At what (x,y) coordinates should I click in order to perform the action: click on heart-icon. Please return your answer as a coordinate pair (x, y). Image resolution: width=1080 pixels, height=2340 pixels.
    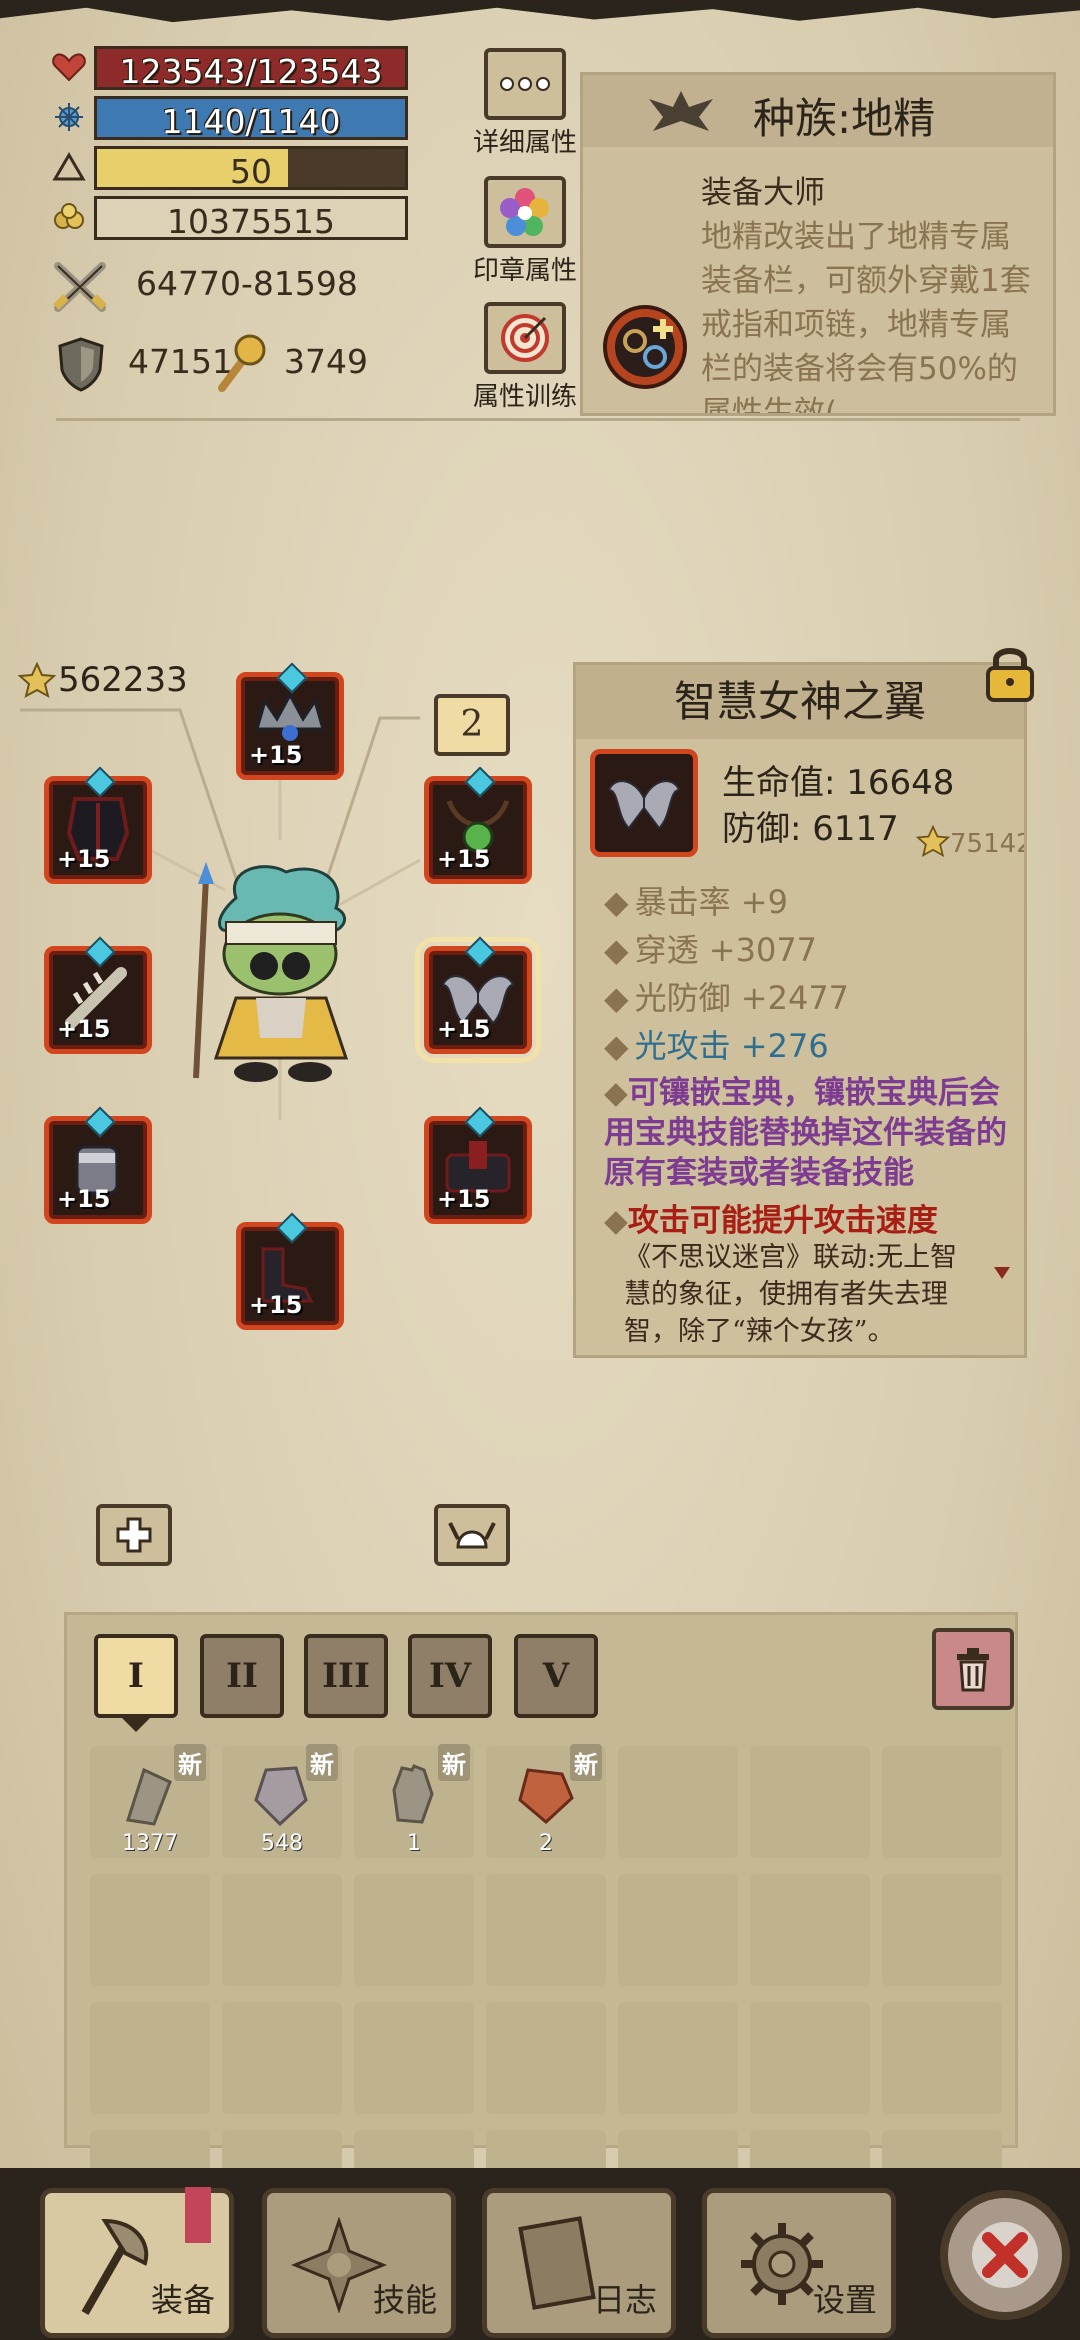
    Looking at the image, I should click on (69, 67).